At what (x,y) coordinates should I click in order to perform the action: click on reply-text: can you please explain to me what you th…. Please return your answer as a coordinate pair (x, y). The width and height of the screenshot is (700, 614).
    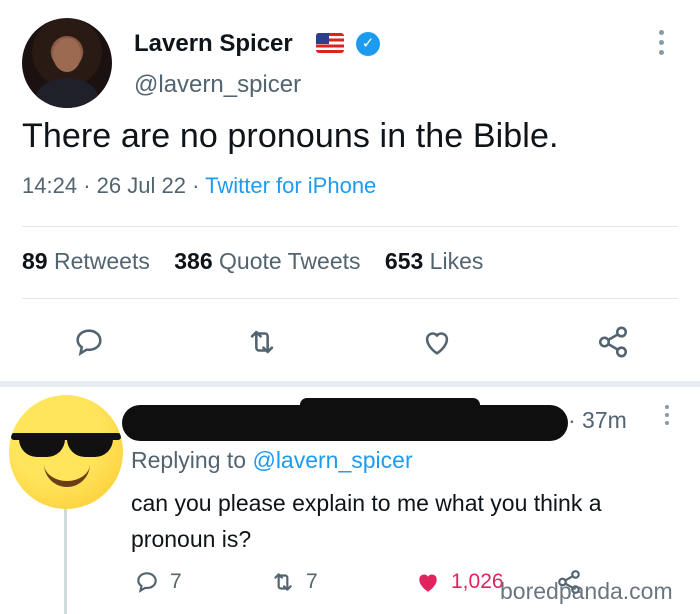
    Looking at the image, I should click on (366, 521).